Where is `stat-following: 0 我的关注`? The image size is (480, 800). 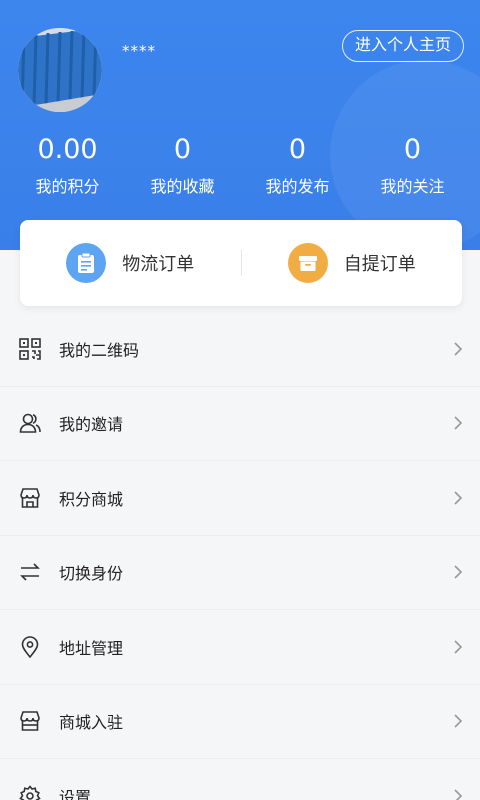 stat-following: 0 我的关注 is located at coordinates (412, 165).